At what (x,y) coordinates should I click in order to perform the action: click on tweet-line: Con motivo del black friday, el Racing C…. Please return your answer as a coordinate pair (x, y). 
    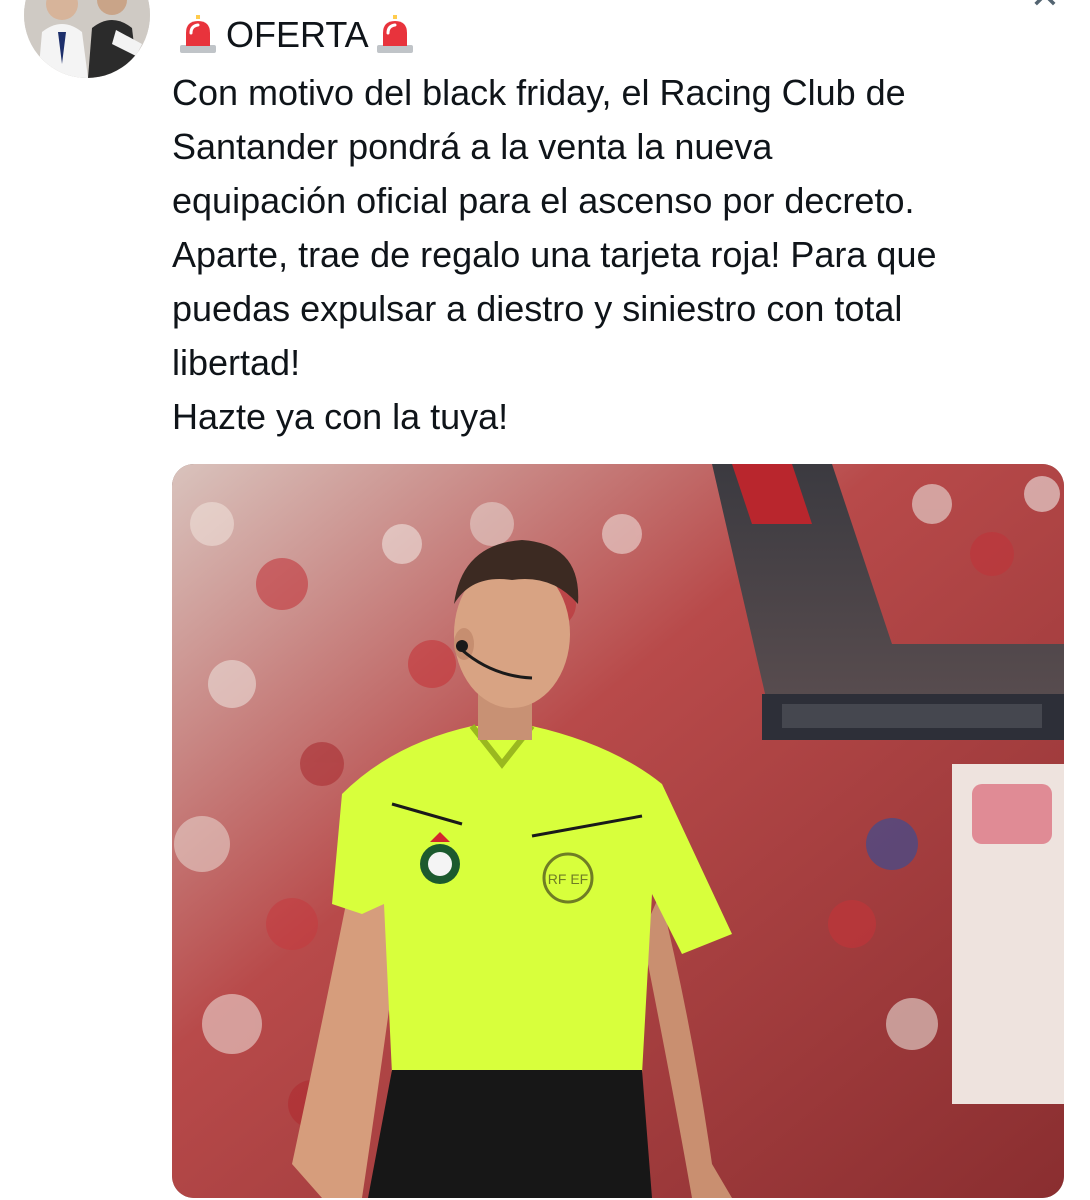
    Looking at the image, I should click on (539, 92).